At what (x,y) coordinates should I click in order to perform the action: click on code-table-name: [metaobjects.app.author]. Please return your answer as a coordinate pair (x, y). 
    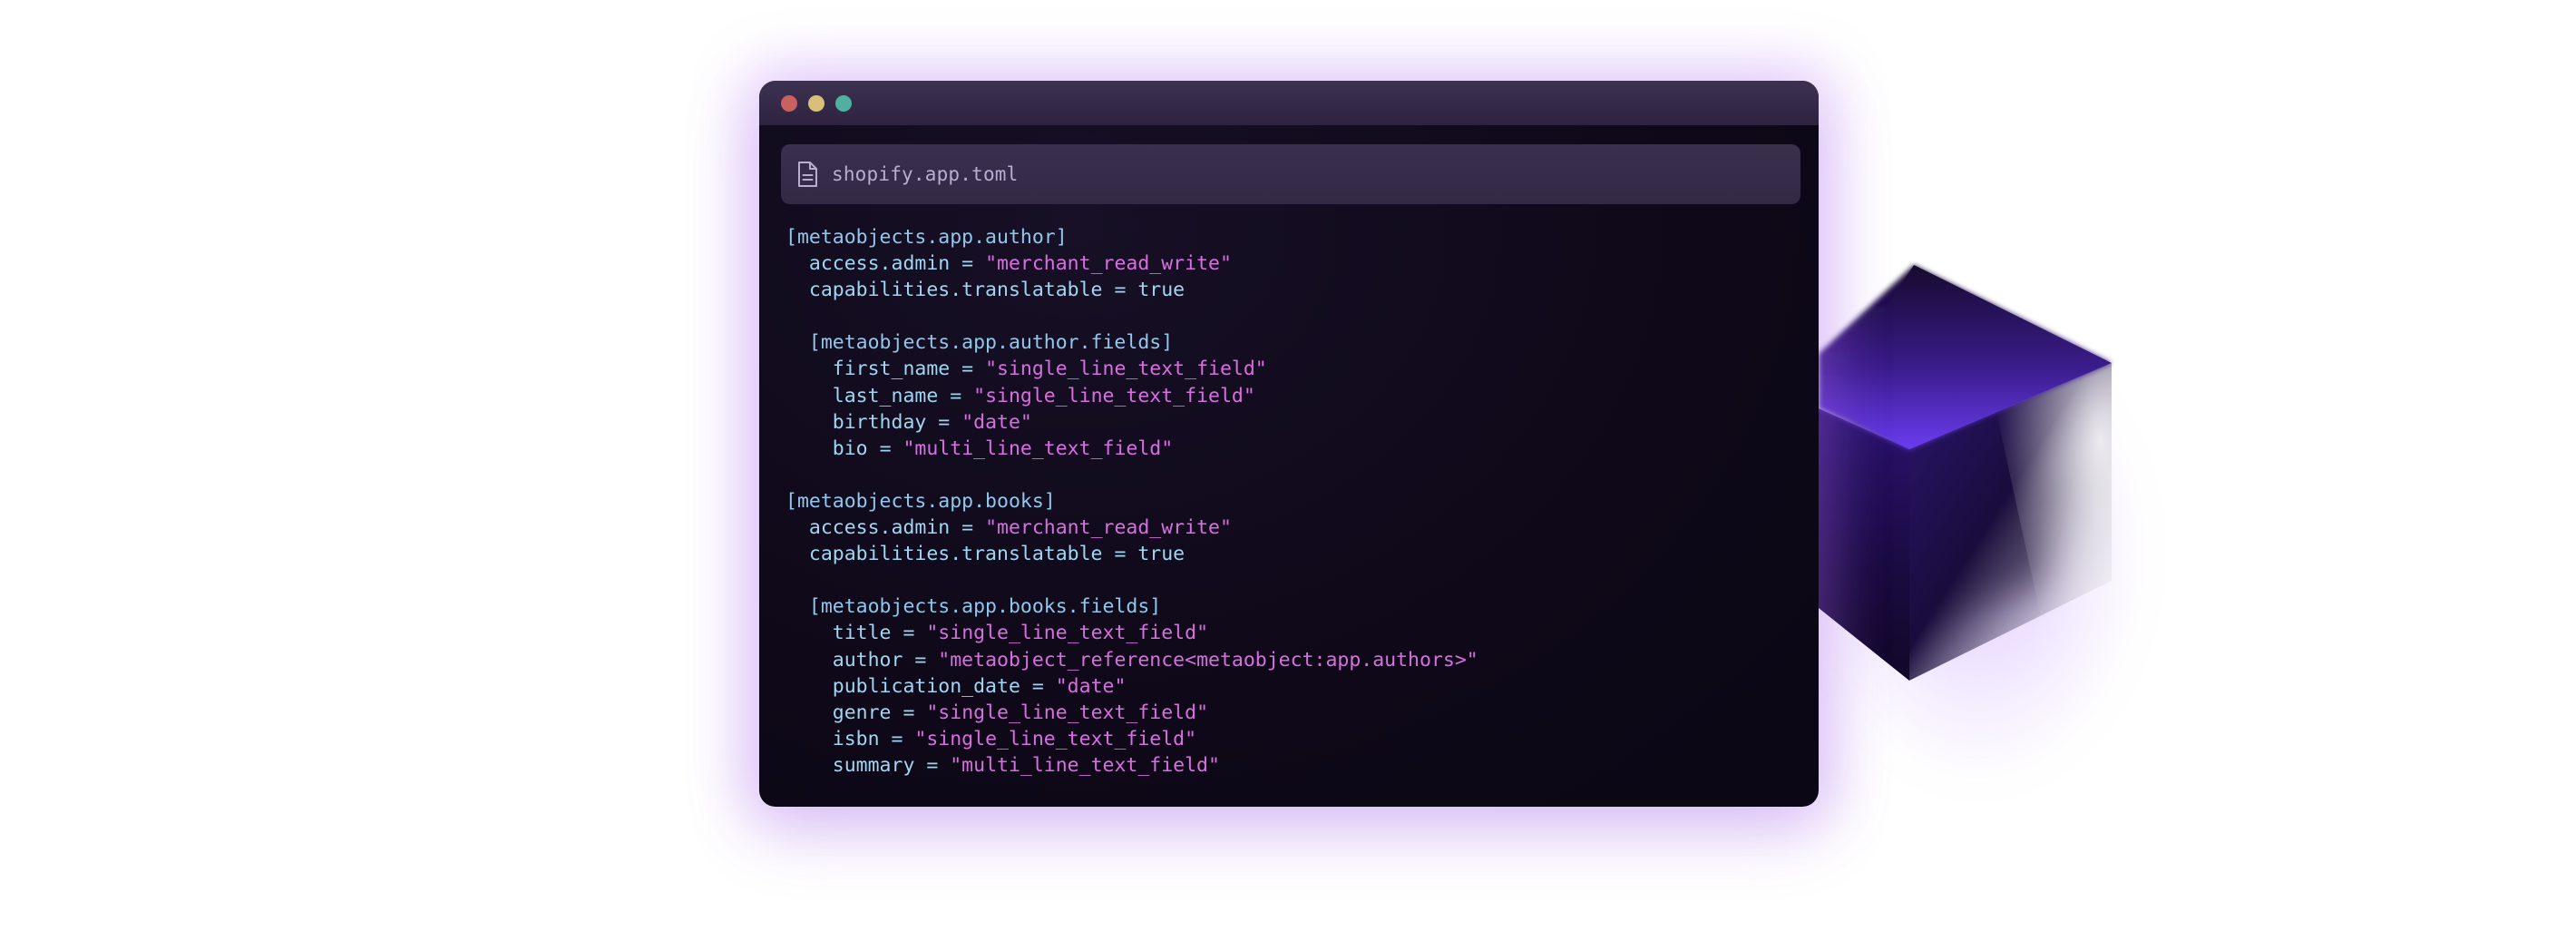
    Looking at the image, I should click on (926, 238).